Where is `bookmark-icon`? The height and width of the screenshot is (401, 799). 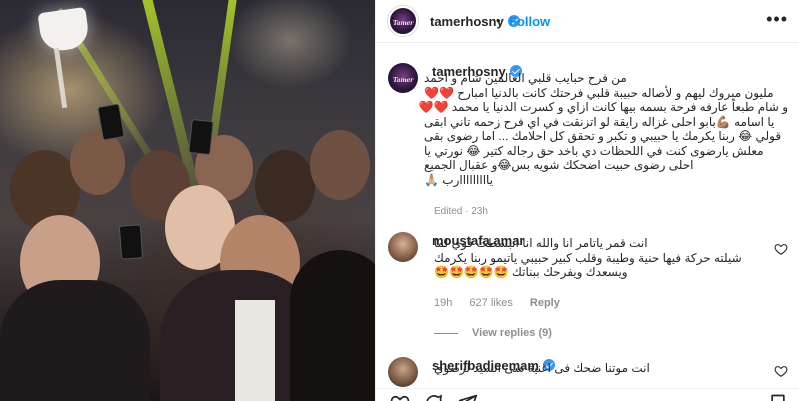
bookmark-icon is located at coordinates (778, 397).